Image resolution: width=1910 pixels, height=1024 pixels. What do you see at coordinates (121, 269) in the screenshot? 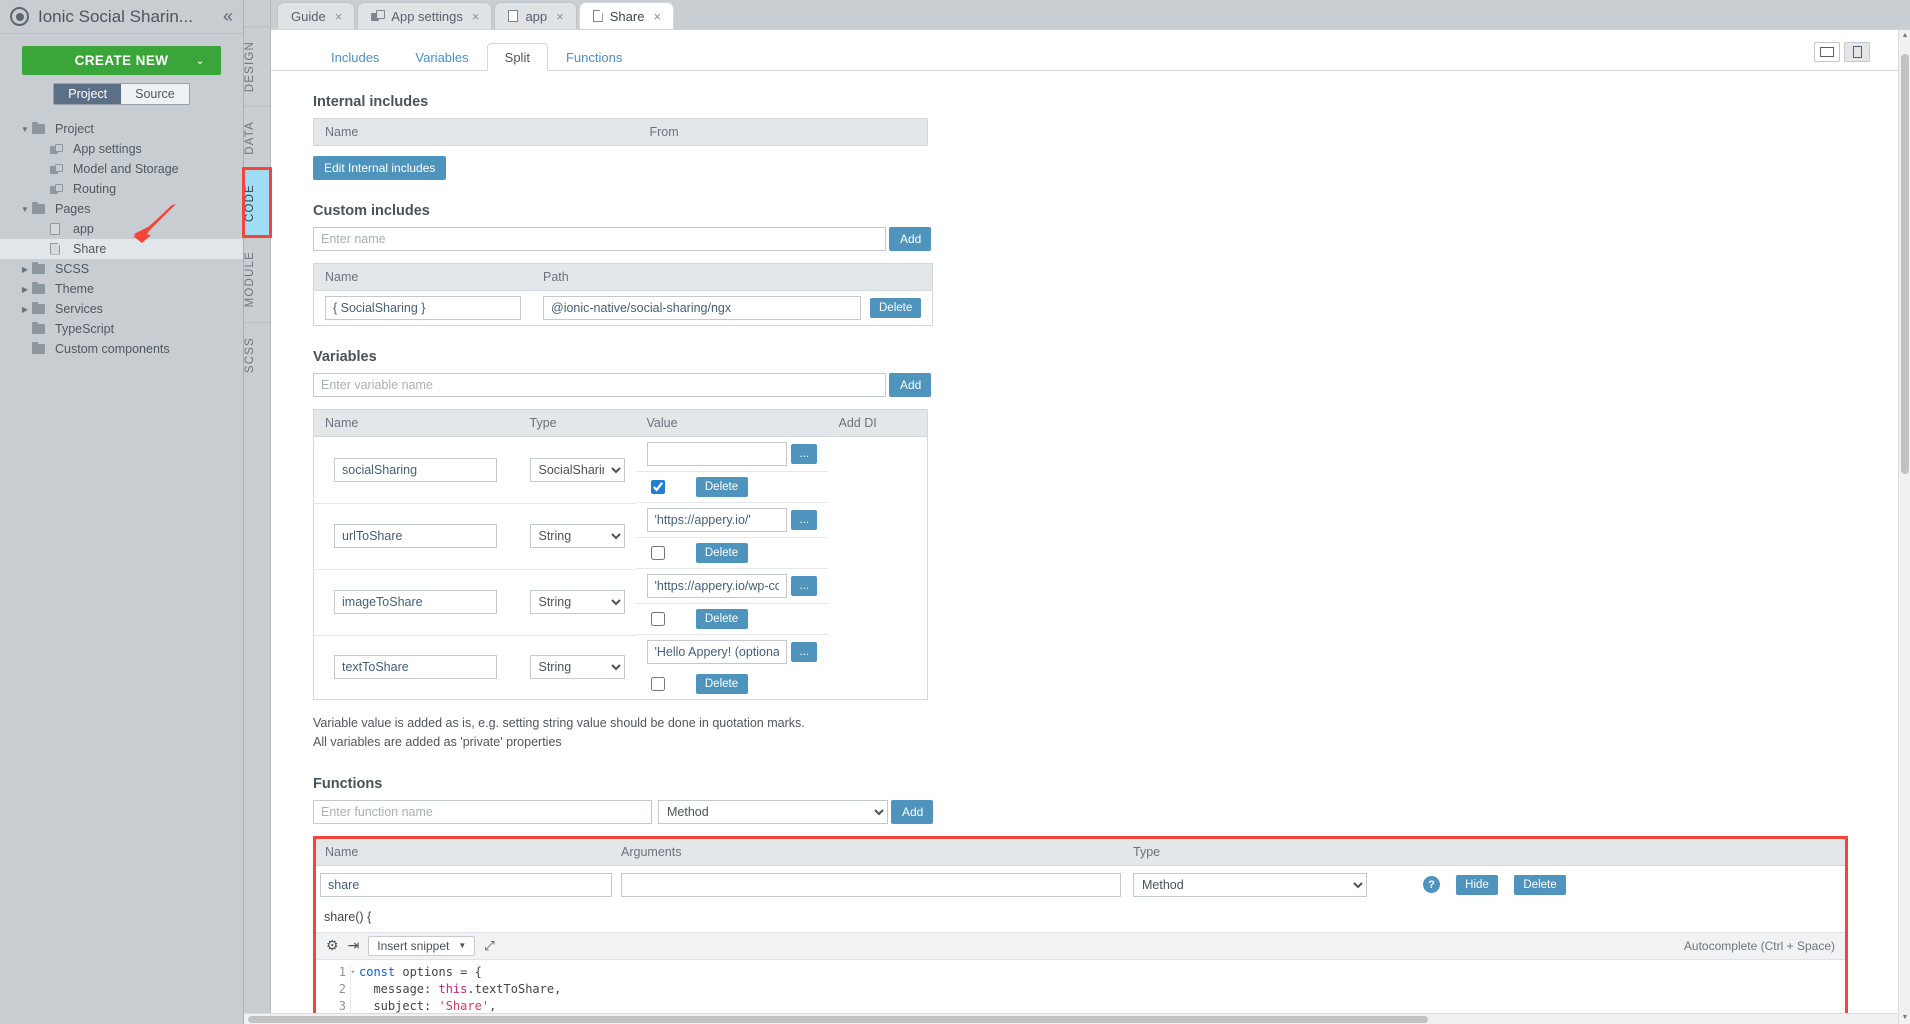
I see `tree-item-scss: ▶ SCSS` at bounding box center [121, 269].